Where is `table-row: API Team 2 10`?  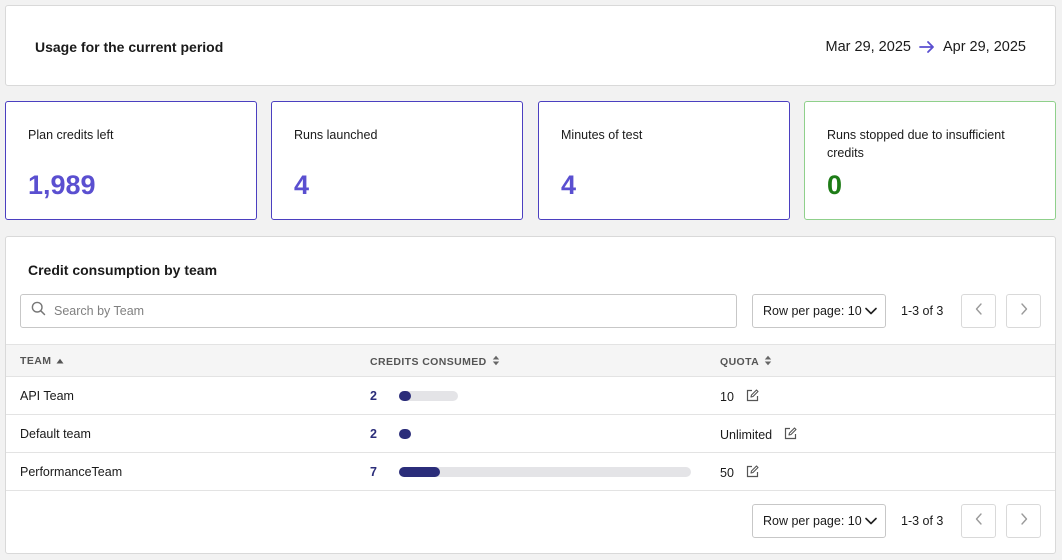
table-row: API Team 2 10 is located at coordinates (530, 396).